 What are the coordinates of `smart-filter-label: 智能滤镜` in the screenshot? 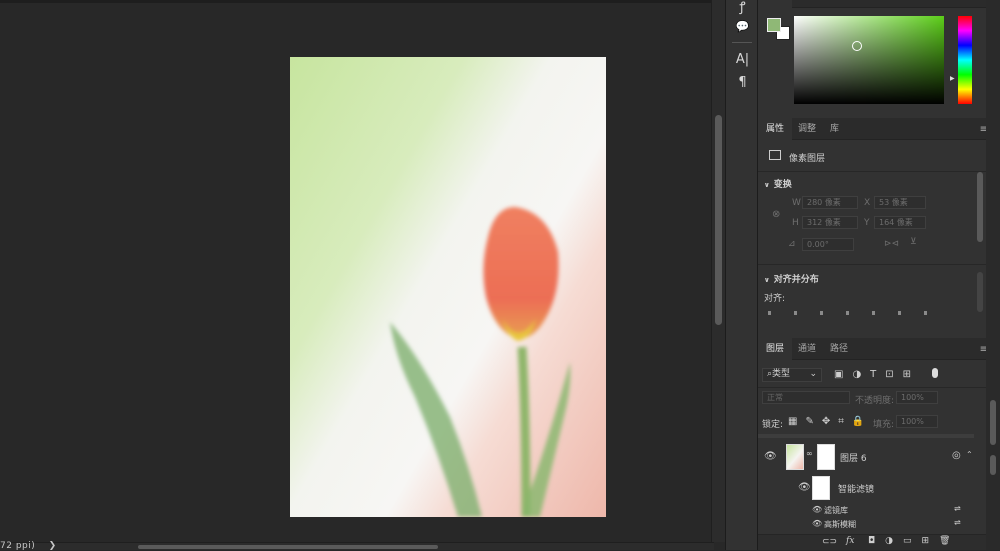 It's located at (856, 488).